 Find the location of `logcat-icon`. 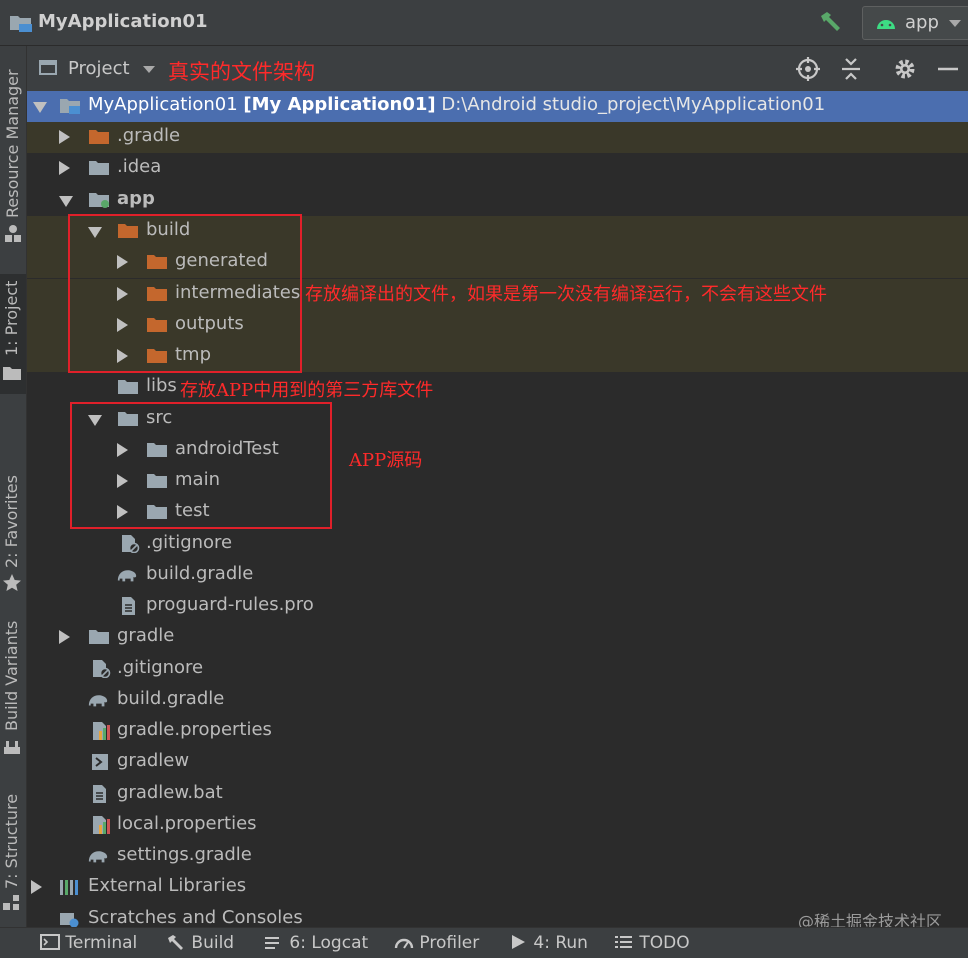

logcat-icon is located at coordinates (272, 943).